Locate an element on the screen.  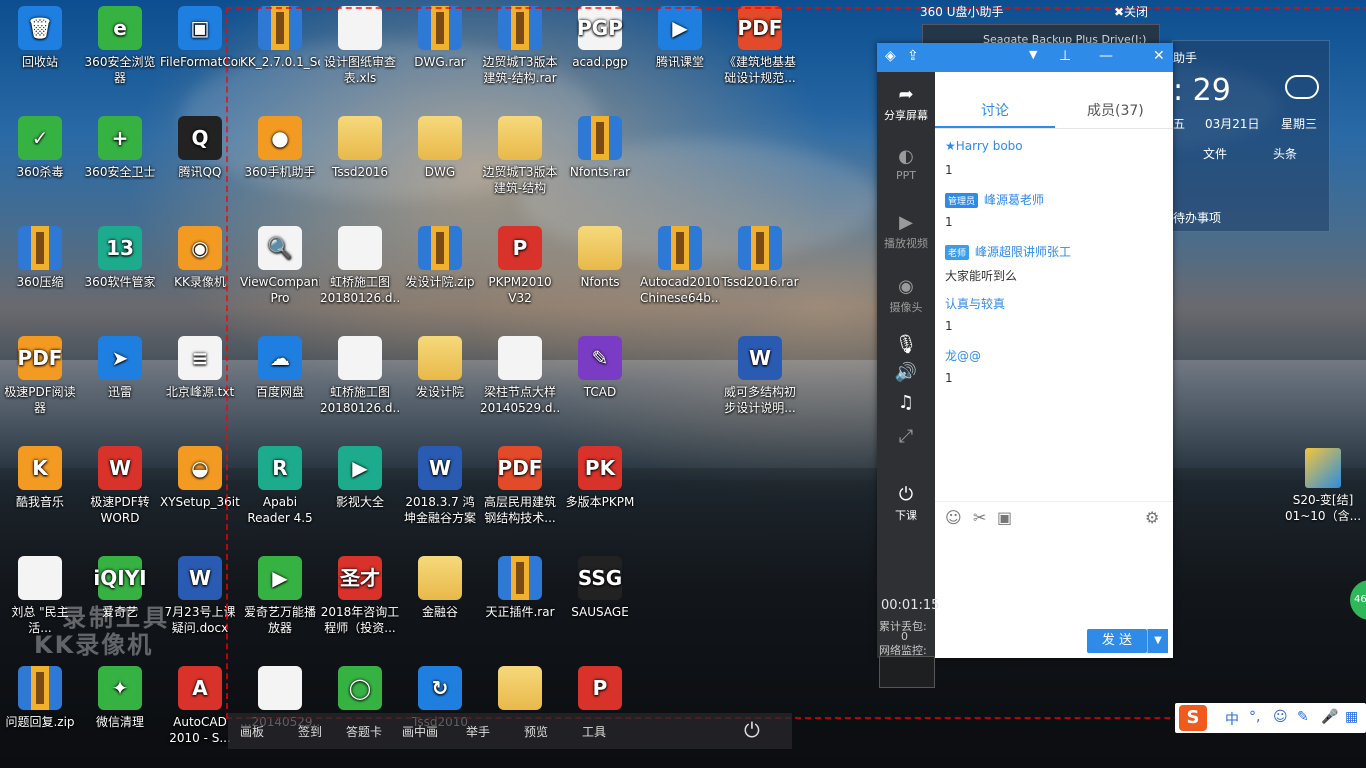
desktop-icon: 问题回复.zip is located at coordinates (40, 698).